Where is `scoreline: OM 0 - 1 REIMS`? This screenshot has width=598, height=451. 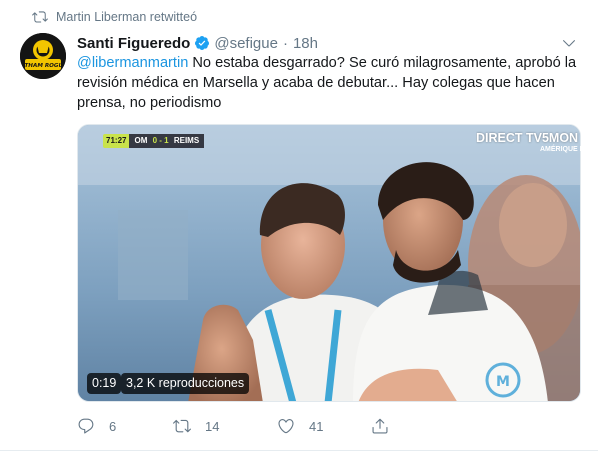
scoreline: OM 0 - 1 REIMS is located at coordinates (167, 141).